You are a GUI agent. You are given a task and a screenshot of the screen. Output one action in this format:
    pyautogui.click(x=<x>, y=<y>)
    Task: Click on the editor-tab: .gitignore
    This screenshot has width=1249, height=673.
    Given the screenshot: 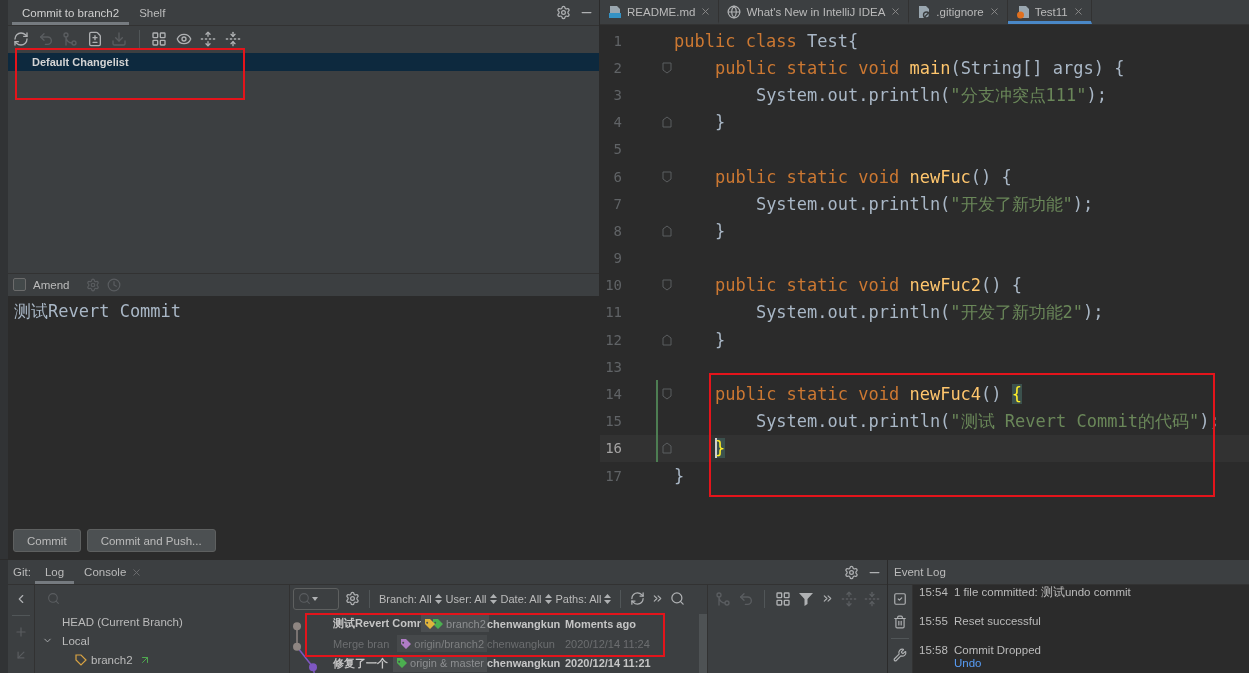 What is the action you would take?
    pyautogui.click(x=958, y=12)
    